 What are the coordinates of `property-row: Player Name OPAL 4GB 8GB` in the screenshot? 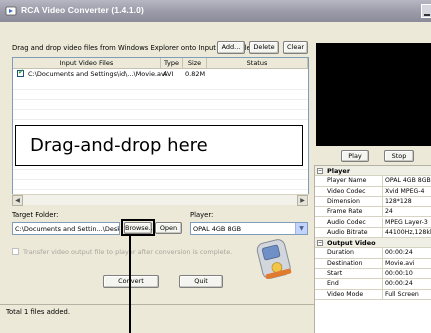 It's located at (373, 181).